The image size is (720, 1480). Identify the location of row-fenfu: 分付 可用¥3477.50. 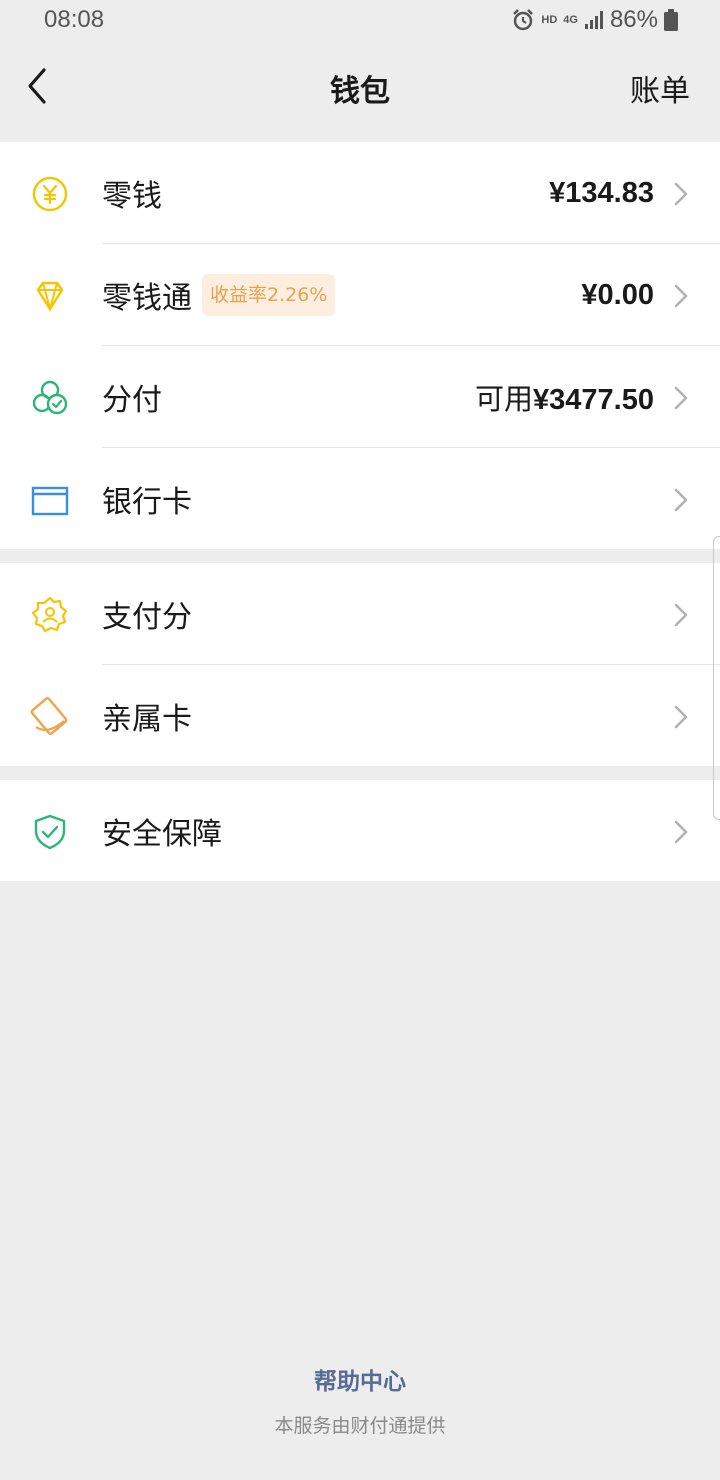
(360, 397).